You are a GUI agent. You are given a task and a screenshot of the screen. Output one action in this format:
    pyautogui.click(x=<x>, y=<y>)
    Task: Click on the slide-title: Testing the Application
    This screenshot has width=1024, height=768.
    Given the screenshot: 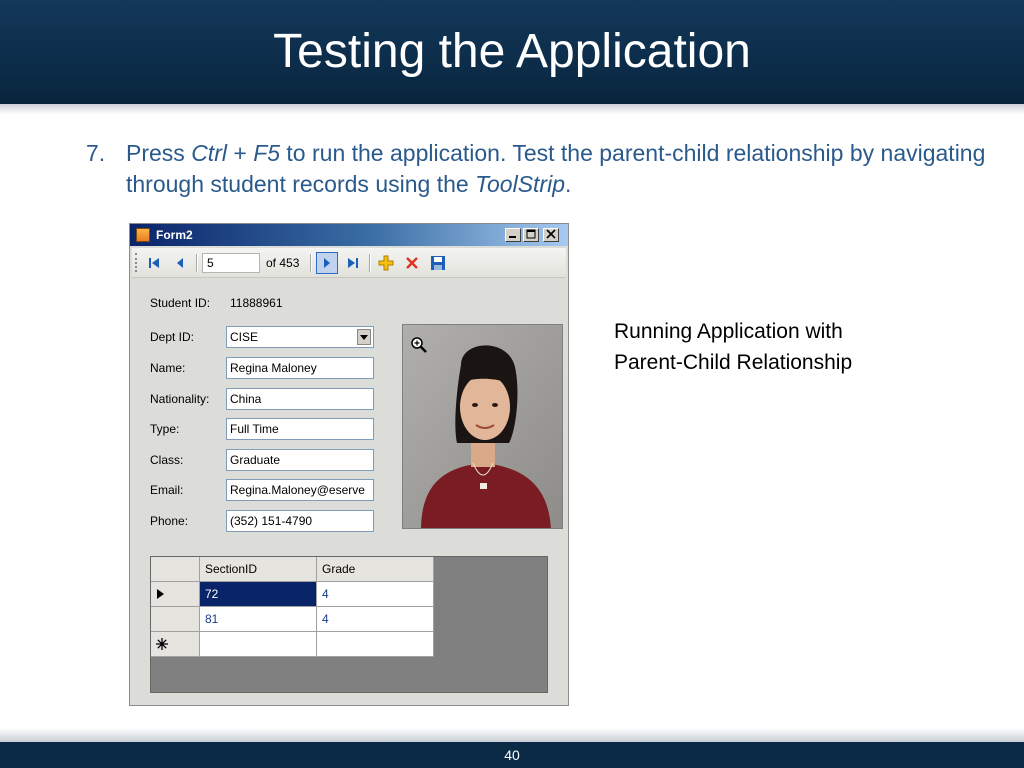 What is the action you would take?
    pyautogui.click(x=512, y=51)
    